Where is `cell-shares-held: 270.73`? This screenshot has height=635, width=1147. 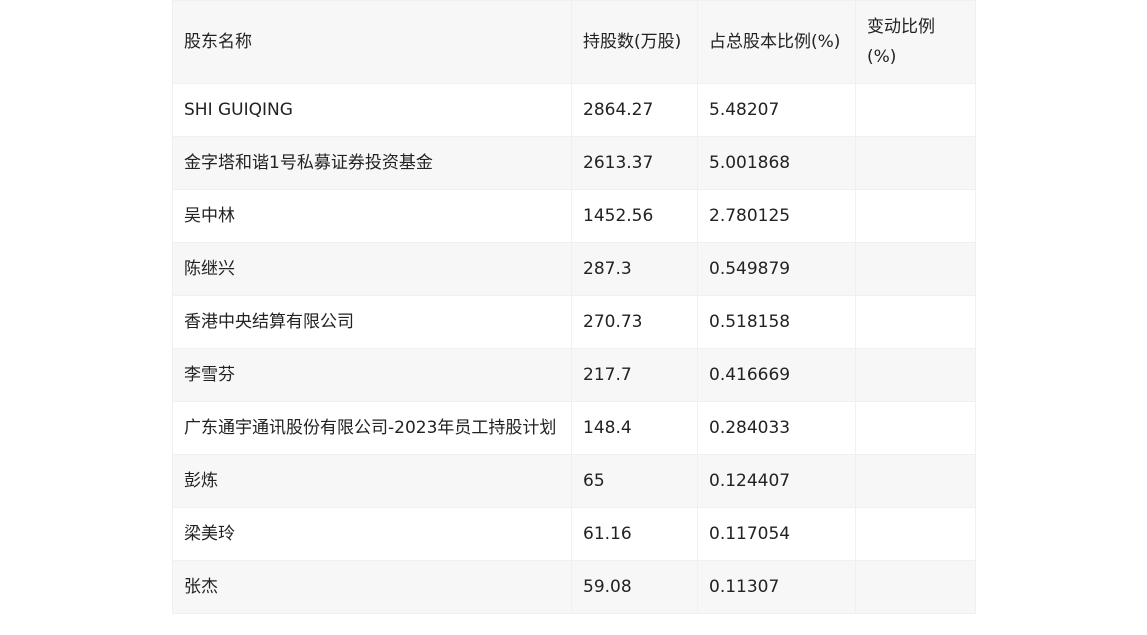
cell-shares-held: 270.73 is located at coordinates (634, 322).